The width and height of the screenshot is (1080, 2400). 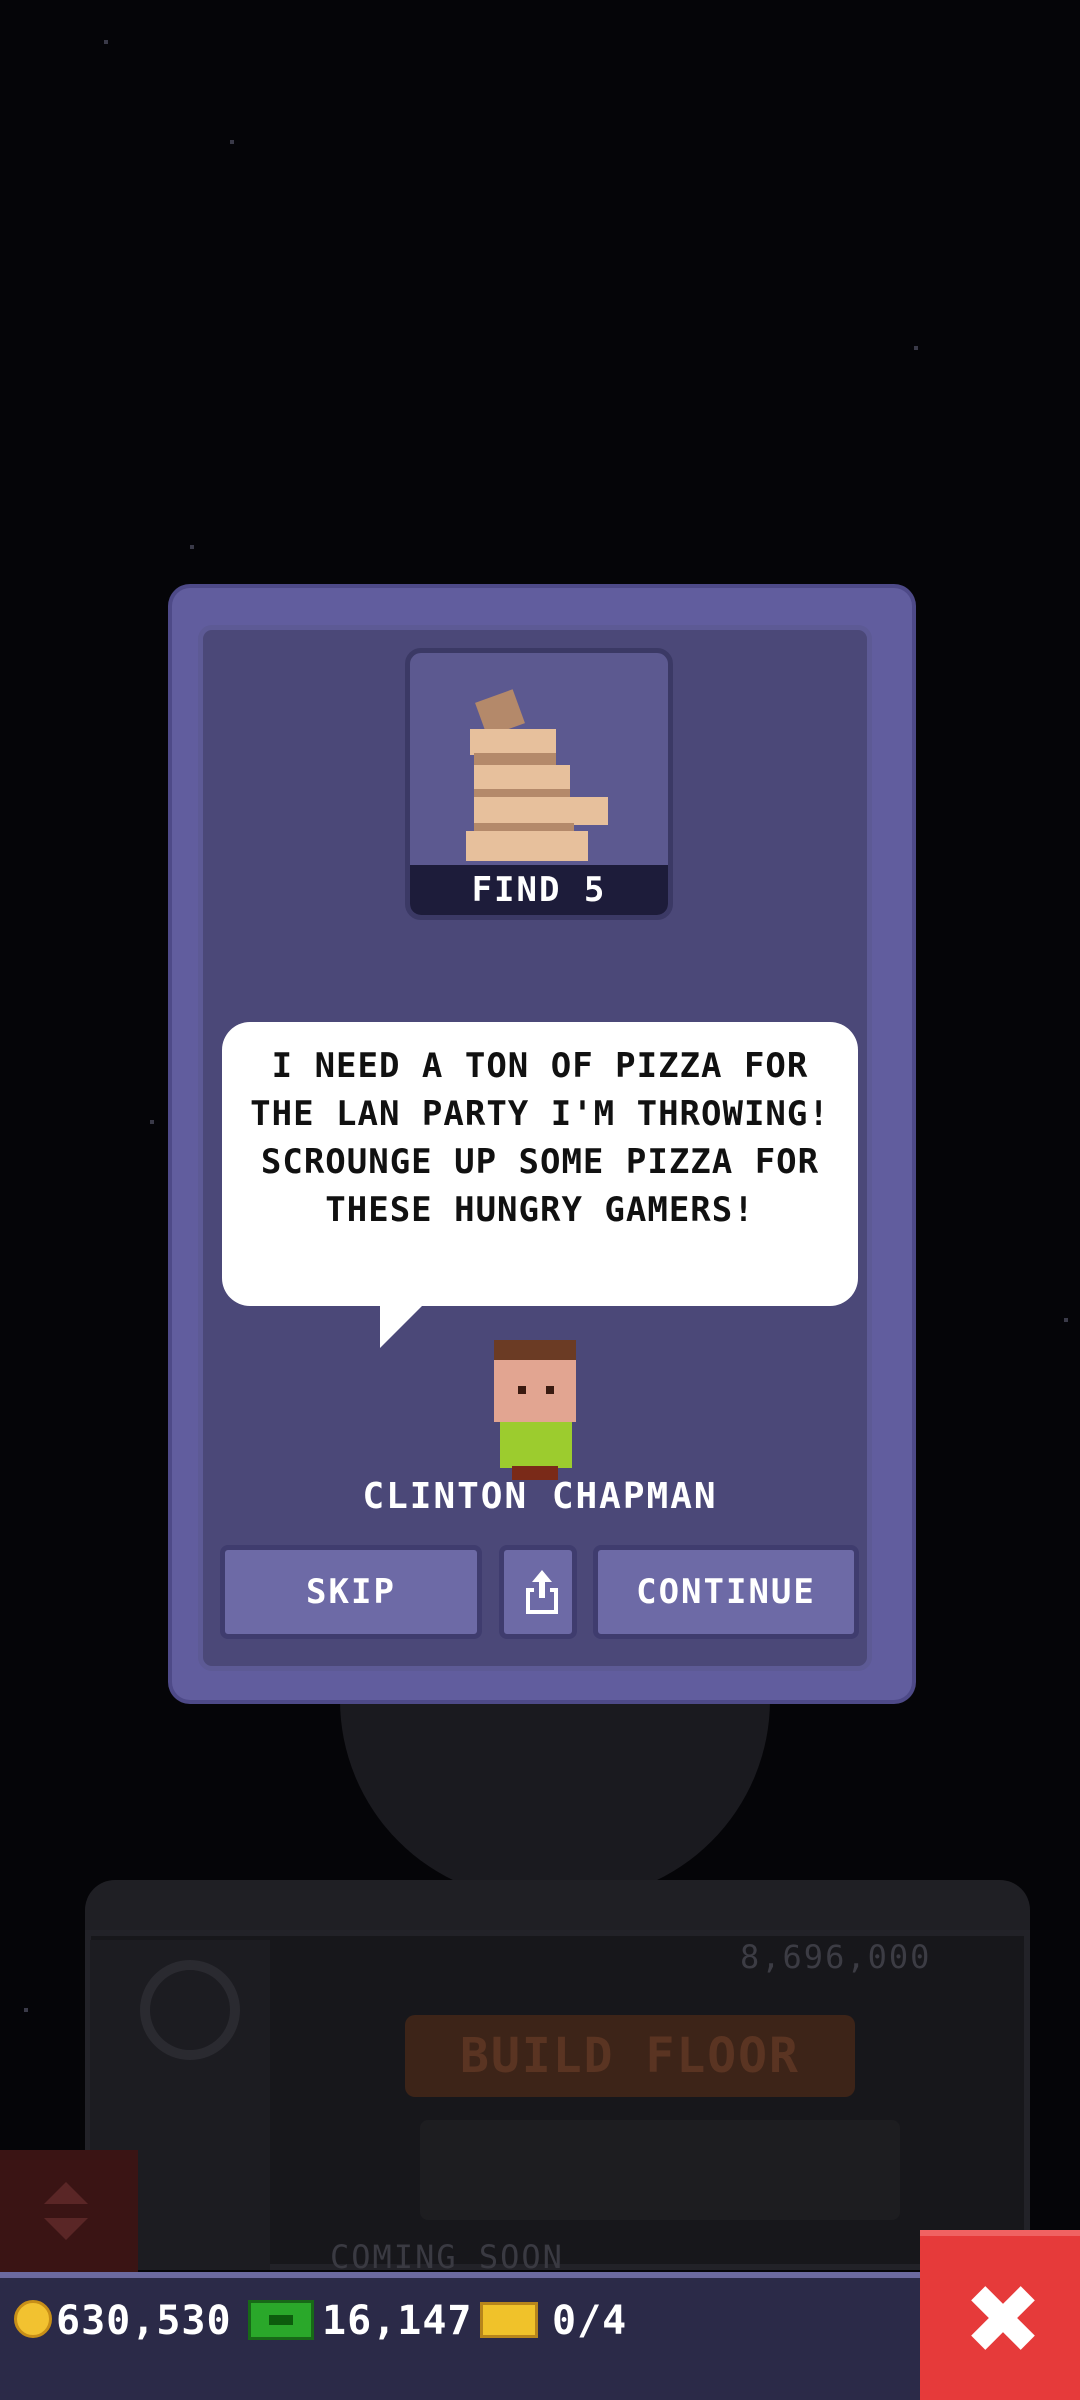 What do you see at coordinates (69, 2212) in the screenshot?
I see `elevator-arrows-button` at bounding box center [69, 2212].